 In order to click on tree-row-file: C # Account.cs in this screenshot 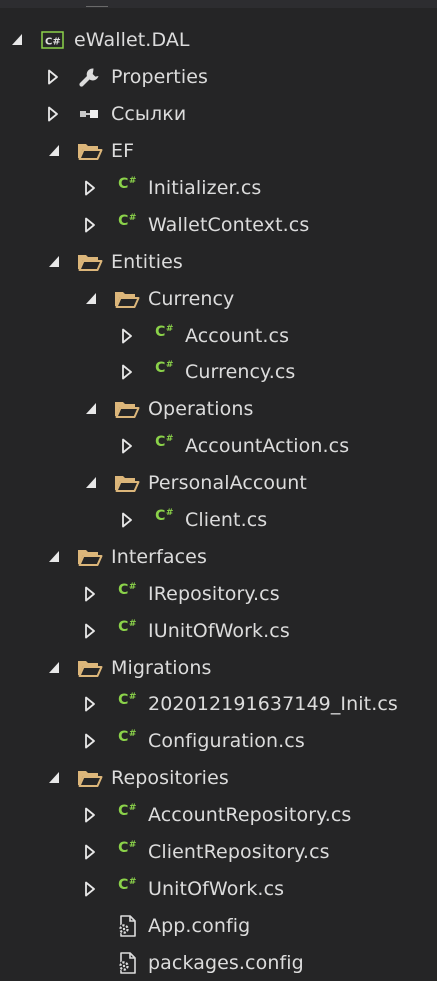, I will do `click(218, 335)`.